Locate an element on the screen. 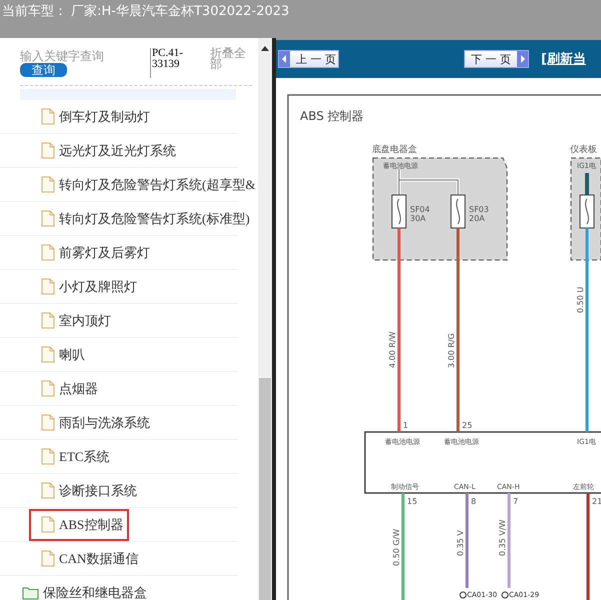 This screenshot has width=601, height=600. tree-item: 雨刮与洗涤系统 is located at coordinates (92, 422).